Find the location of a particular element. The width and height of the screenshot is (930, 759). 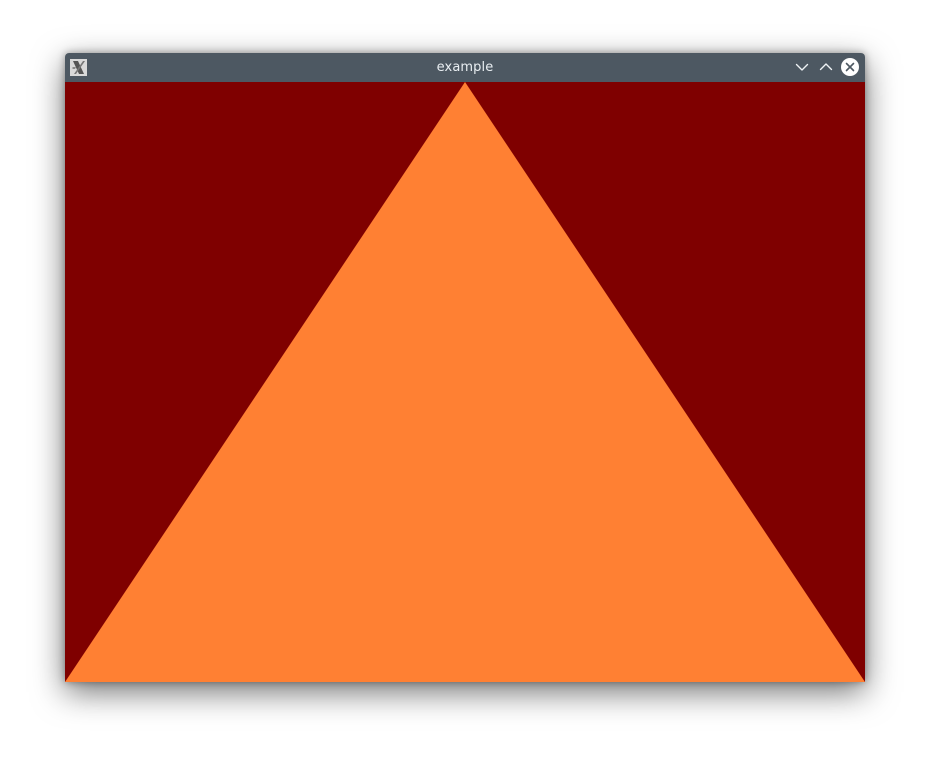

close-button-circle is located at coordinates (850, 67).